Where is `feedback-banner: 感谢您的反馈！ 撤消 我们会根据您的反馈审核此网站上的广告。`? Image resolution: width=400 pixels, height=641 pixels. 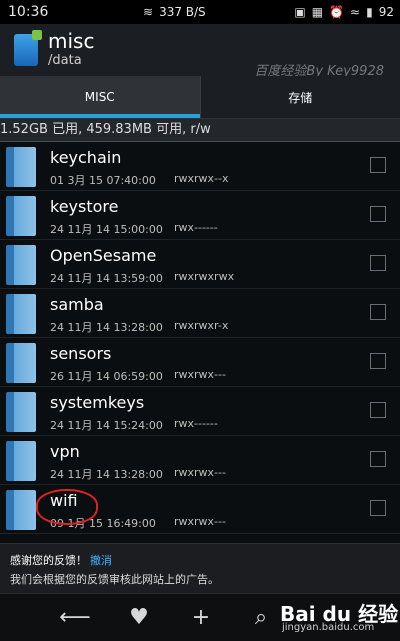 feedback-banner: 感谢您的反馈！ 撤消 我们会根据您的反馈审核此网站上的广告。 is located at coordinates (200, 568).